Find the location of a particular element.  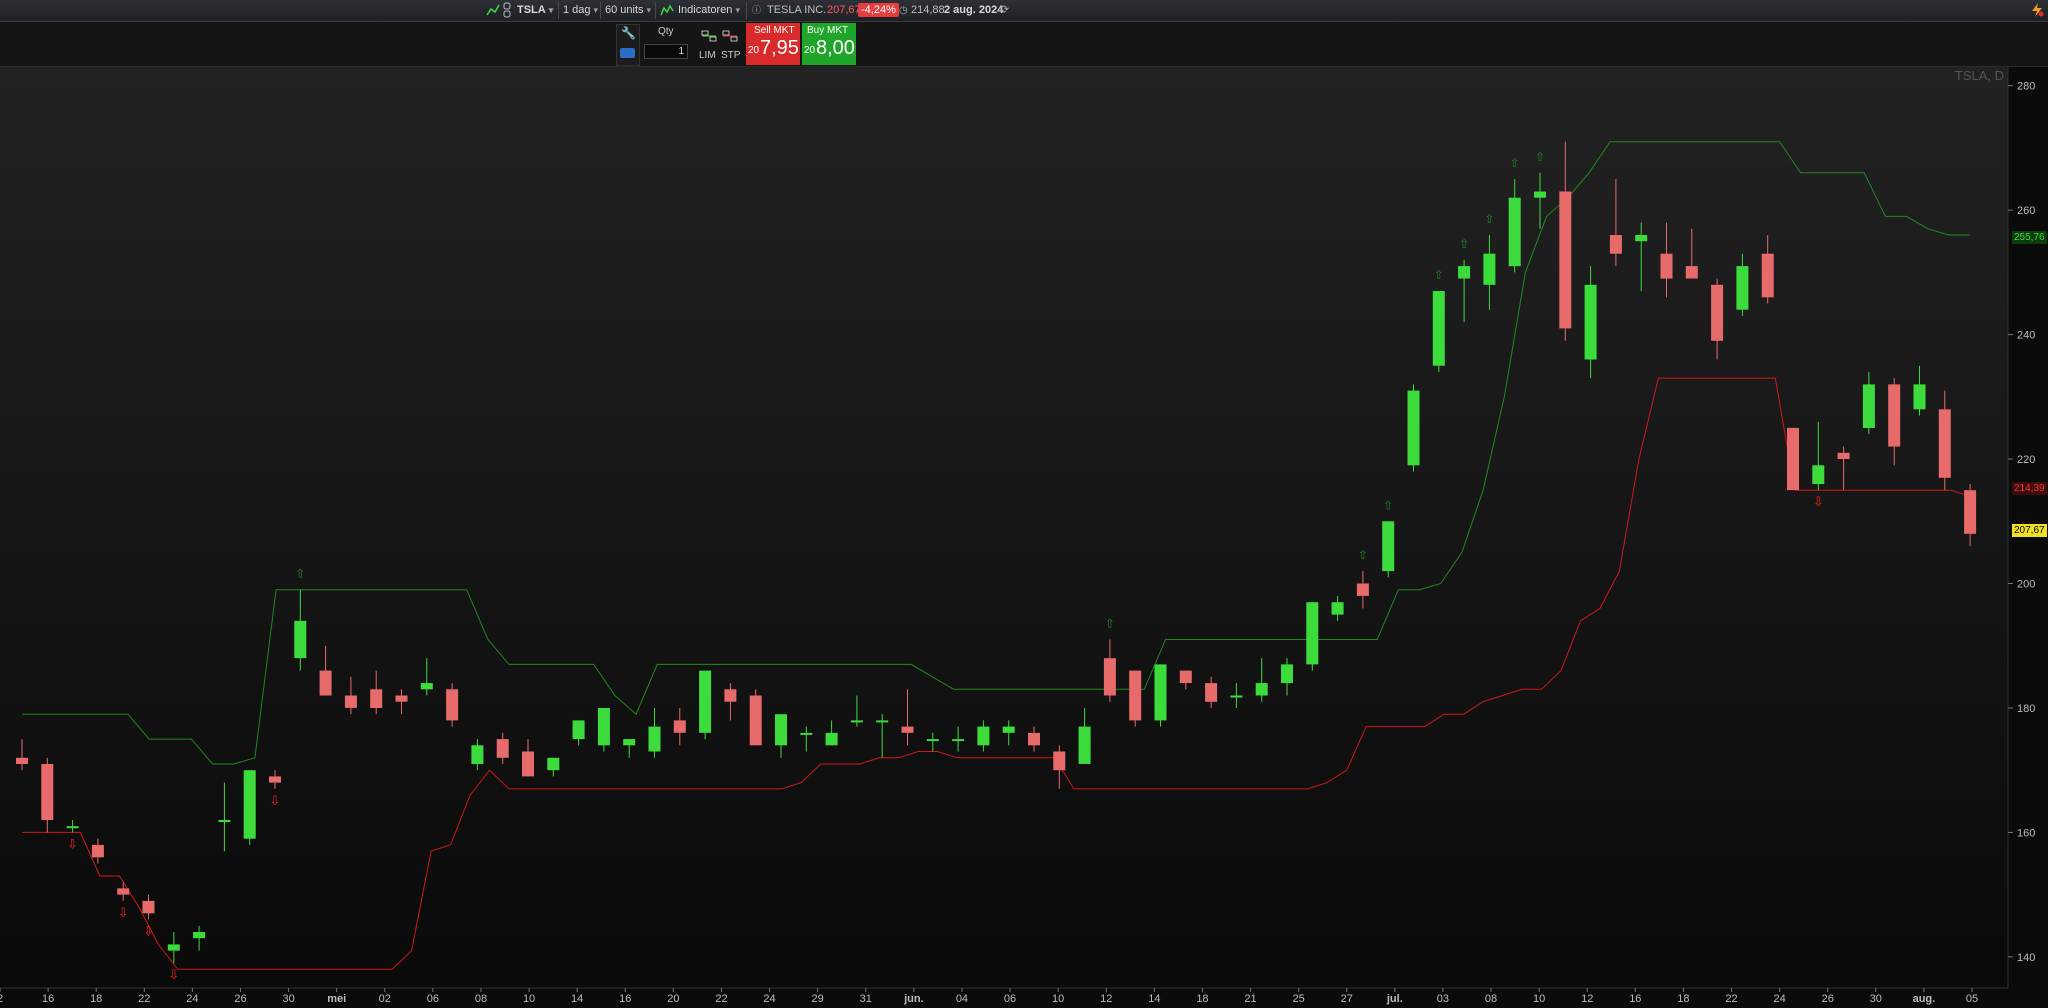

y-tick-label: 140 is located at coordinates (2026, 958).